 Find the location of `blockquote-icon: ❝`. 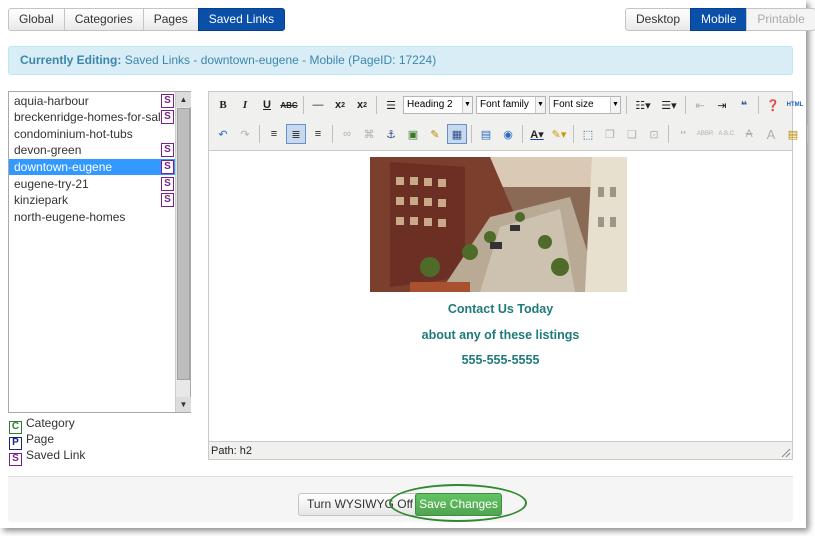

blockquote-icon: ❝ is located at coordinates (744, 105).